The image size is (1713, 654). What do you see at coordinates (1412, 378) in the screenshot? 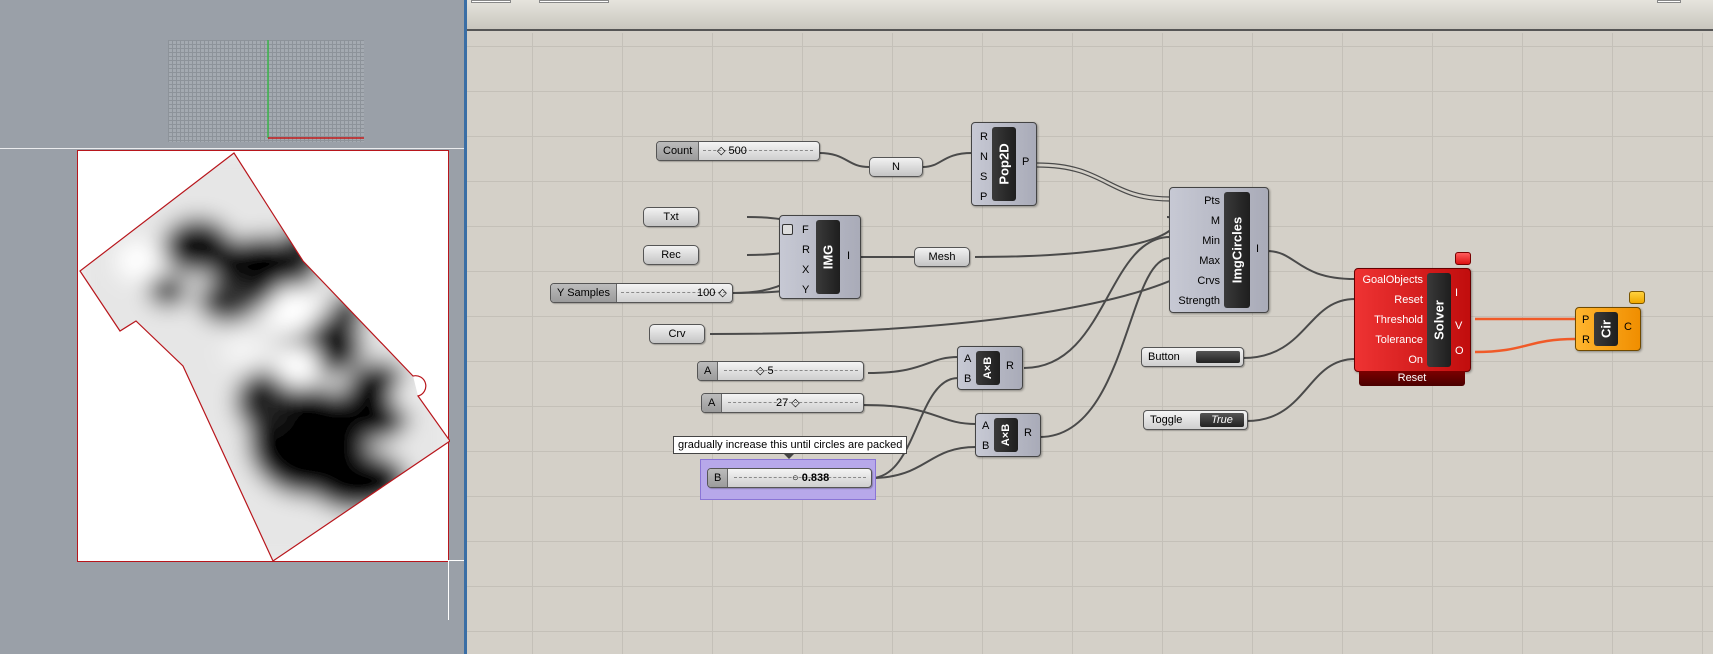
I see `solver-reset-bar: Reset` at bounding box center [1412, 378].